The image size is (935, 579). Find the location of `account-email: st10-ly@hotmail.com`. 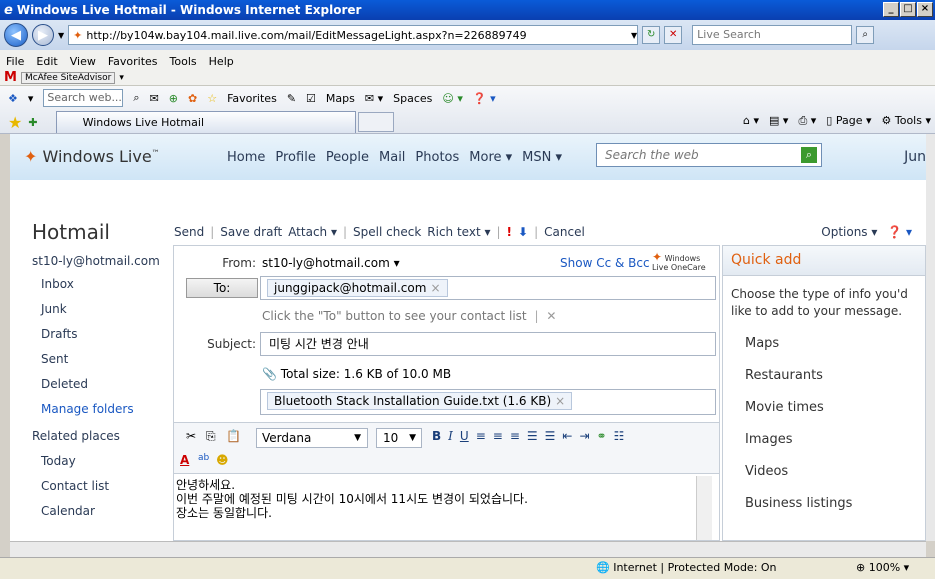

account-email: st10-ly@hotmail.com is located at coordinates (96, 261).